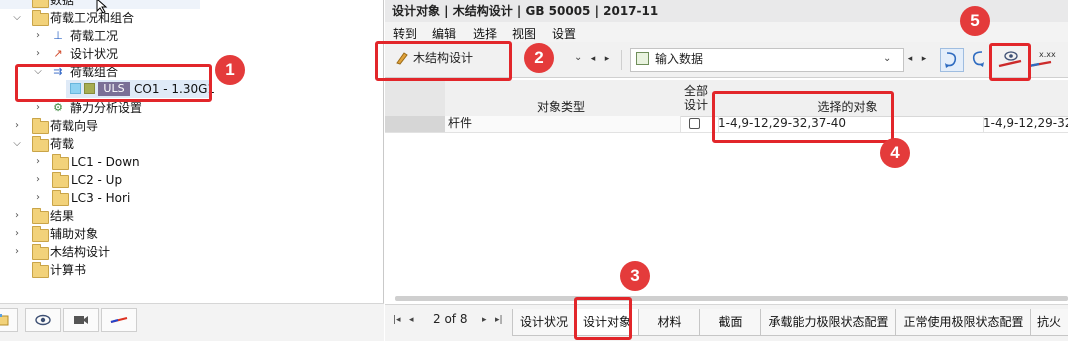 The width and height of the screenshot is (1068, 341). What do you see at coordinates (669, 322) in the screenshot?
I see `tab-materials: 材料` at bounding box center [669, 322].